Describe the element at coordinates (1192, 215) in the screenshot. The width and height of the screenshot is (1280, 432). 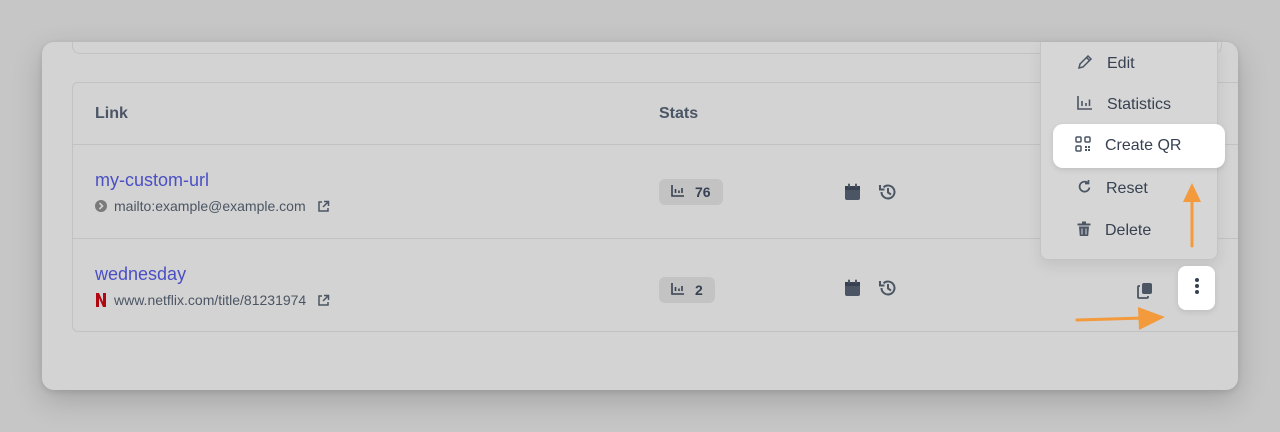
I see `annotation-arrow-up` at that location.